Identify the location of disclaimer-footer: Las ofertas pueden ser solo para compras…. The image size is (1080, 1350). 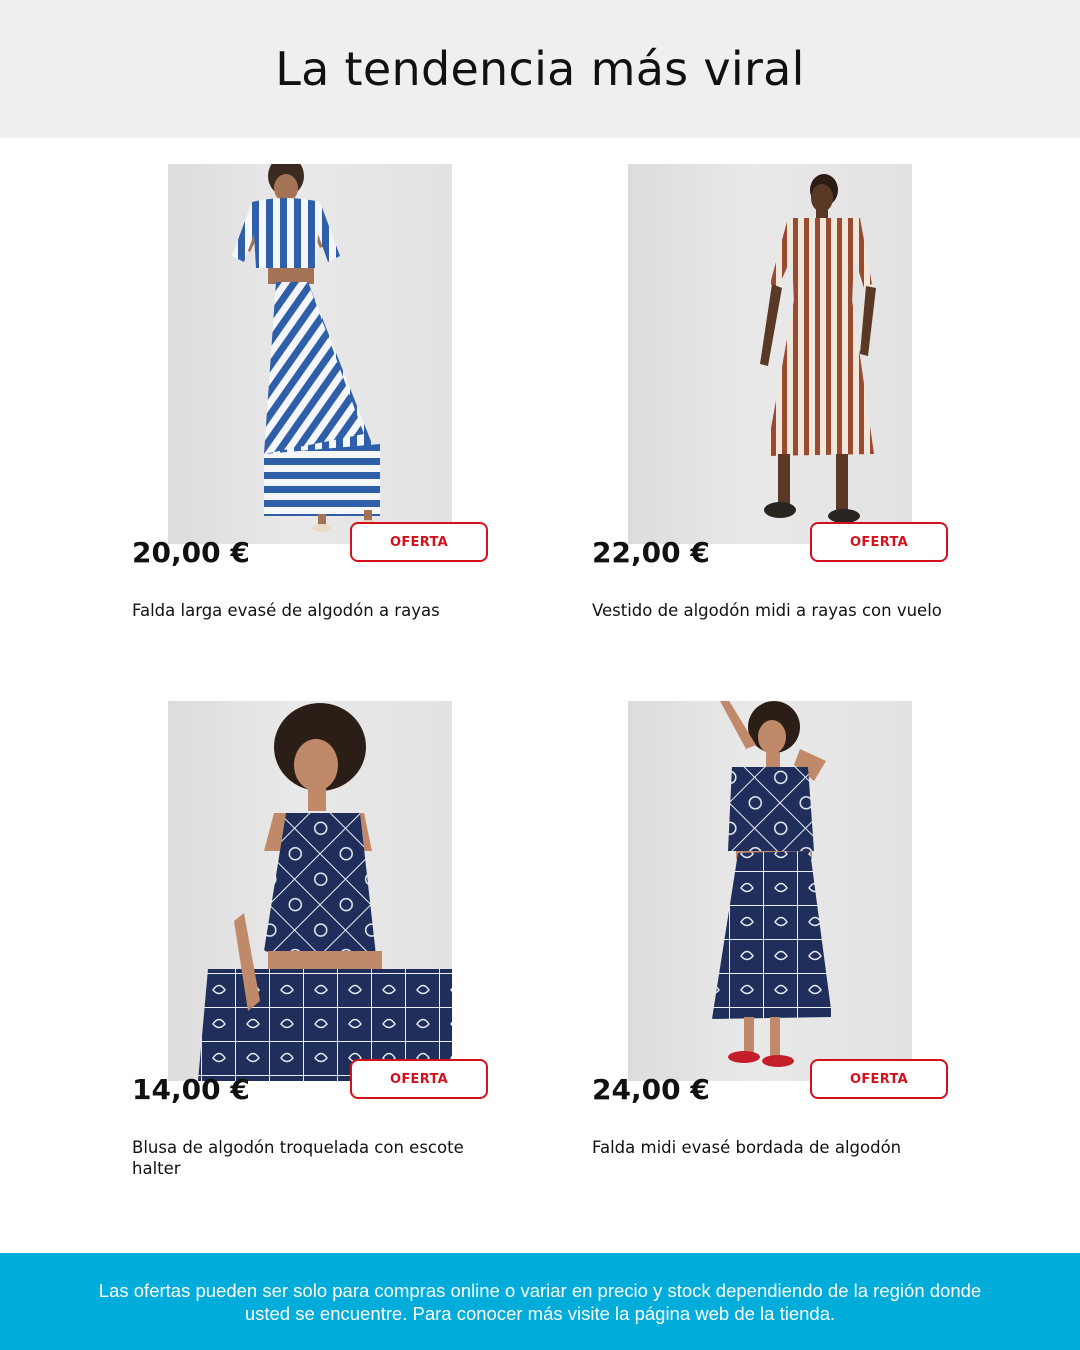
(540, 1301).